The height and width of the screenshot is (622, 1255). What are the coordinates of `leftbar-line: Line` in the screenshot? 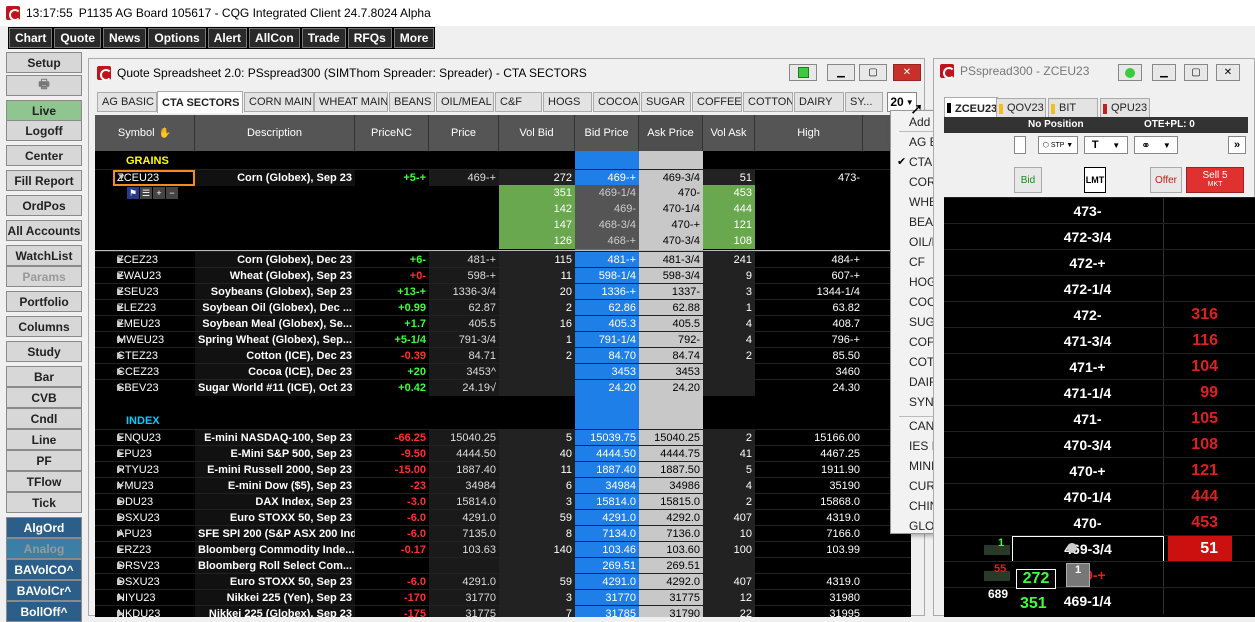 It's located at (44, 439).